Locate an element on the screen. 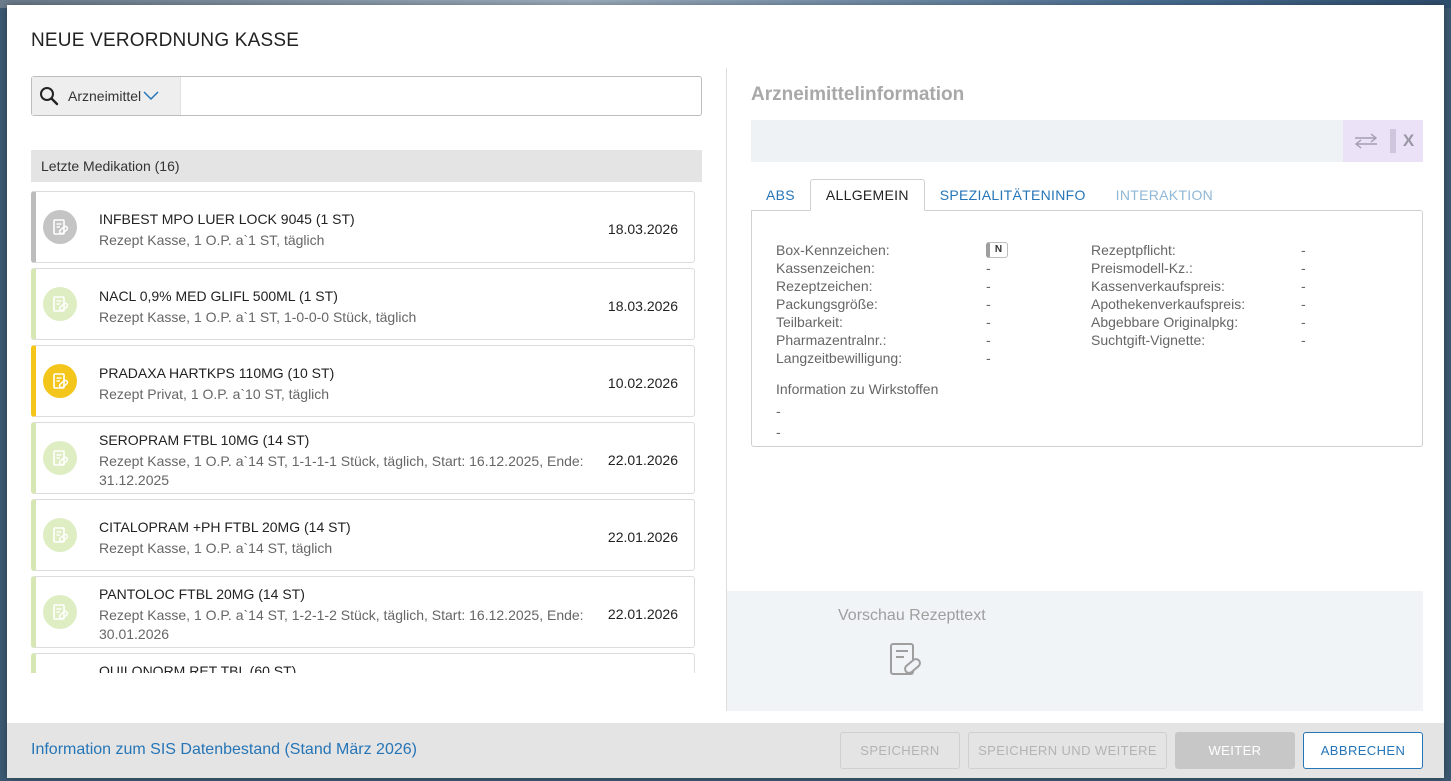  medication-search: Arzneimittel is located at coordinates (366, 96).